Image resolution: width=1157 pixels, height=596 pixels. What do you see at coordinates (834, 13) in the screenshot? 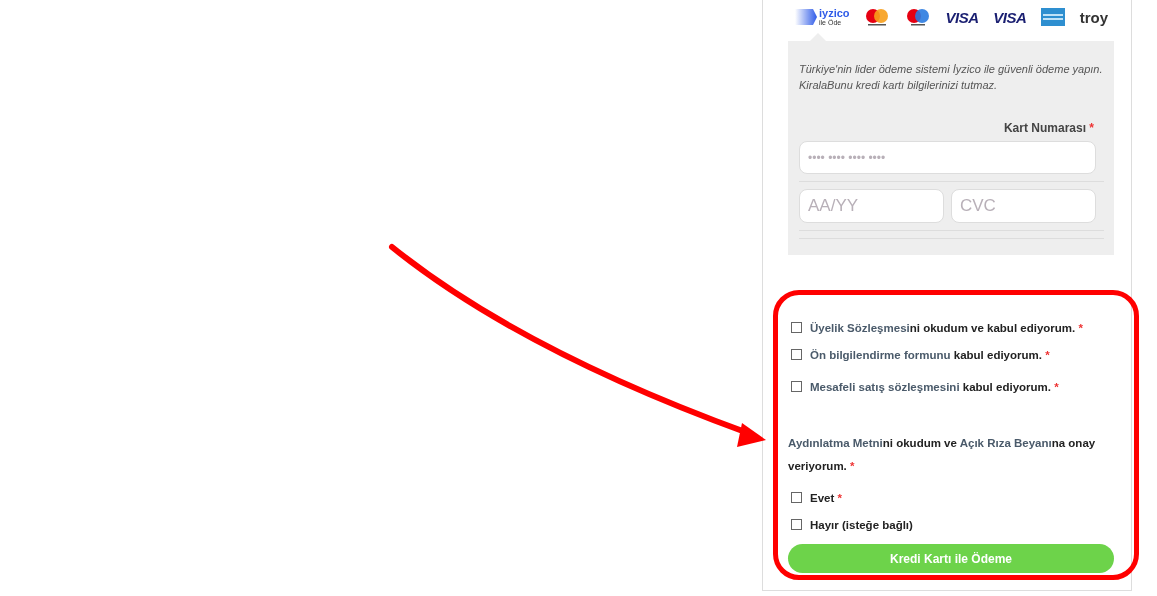
I see `logo-text: iyzico` at bounding box center [834, 13].